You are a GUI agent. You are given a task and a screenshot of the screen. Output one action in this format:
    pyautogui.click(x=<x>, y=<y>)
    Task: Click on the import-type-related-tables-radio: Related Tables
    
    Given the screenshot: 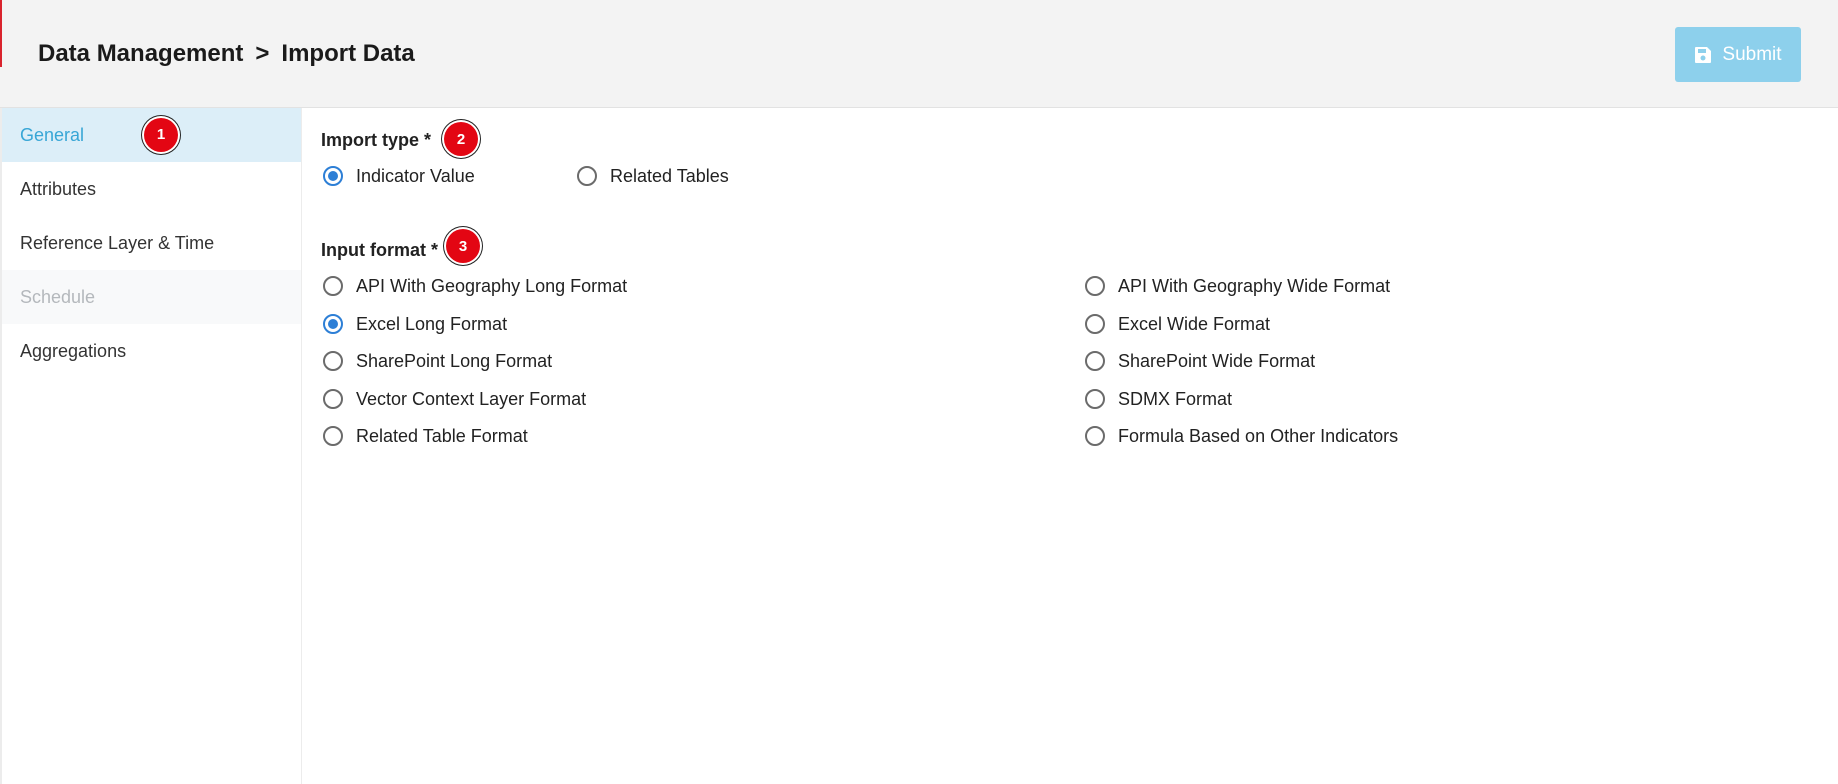 What is the action you would take?
    pyautogui.click(x=653, y=176)
    